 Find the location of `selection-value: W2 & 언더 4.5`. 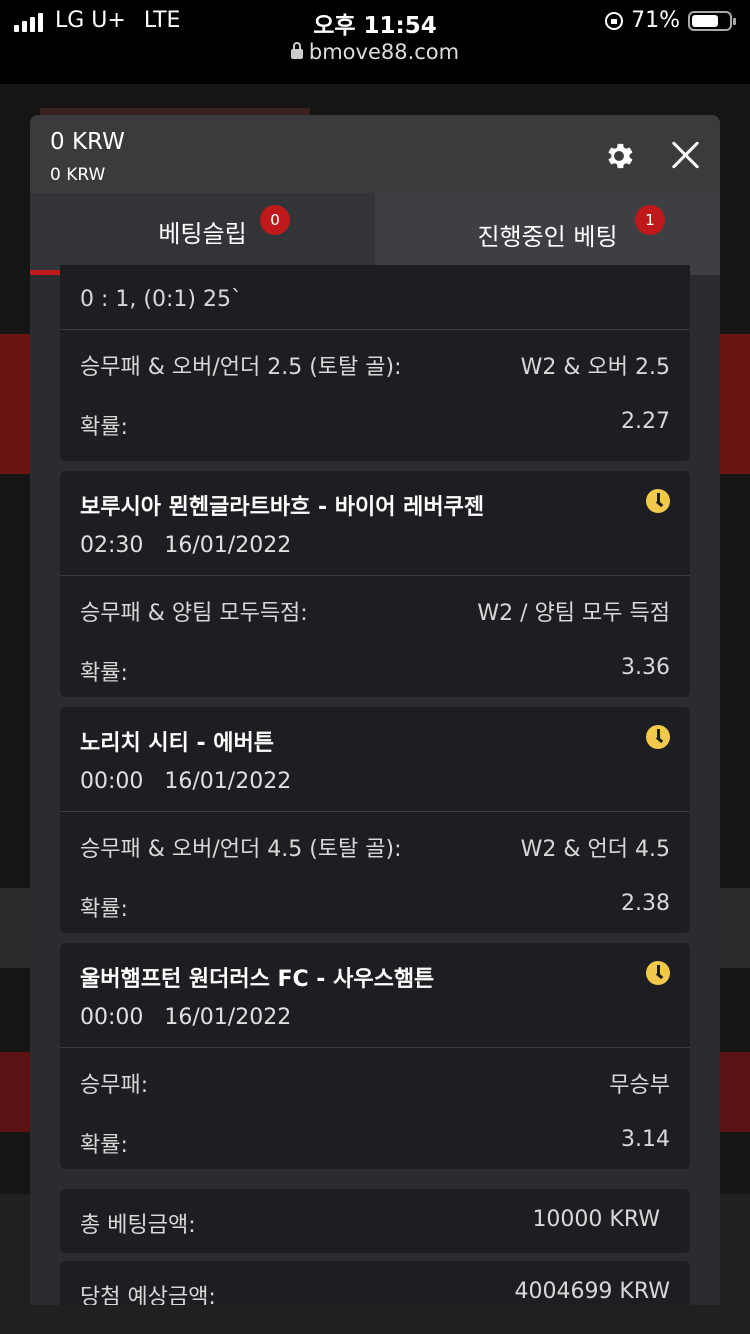

selection-value: W2 & 언더 4.5 is located at coordinates (595, 849).